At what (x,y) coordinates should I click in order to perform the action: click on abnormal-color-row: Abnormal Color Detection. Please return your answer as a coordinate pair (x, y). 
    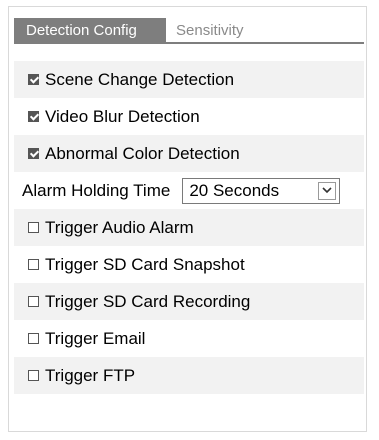
    Looking at the image, I should click on (189, 153).